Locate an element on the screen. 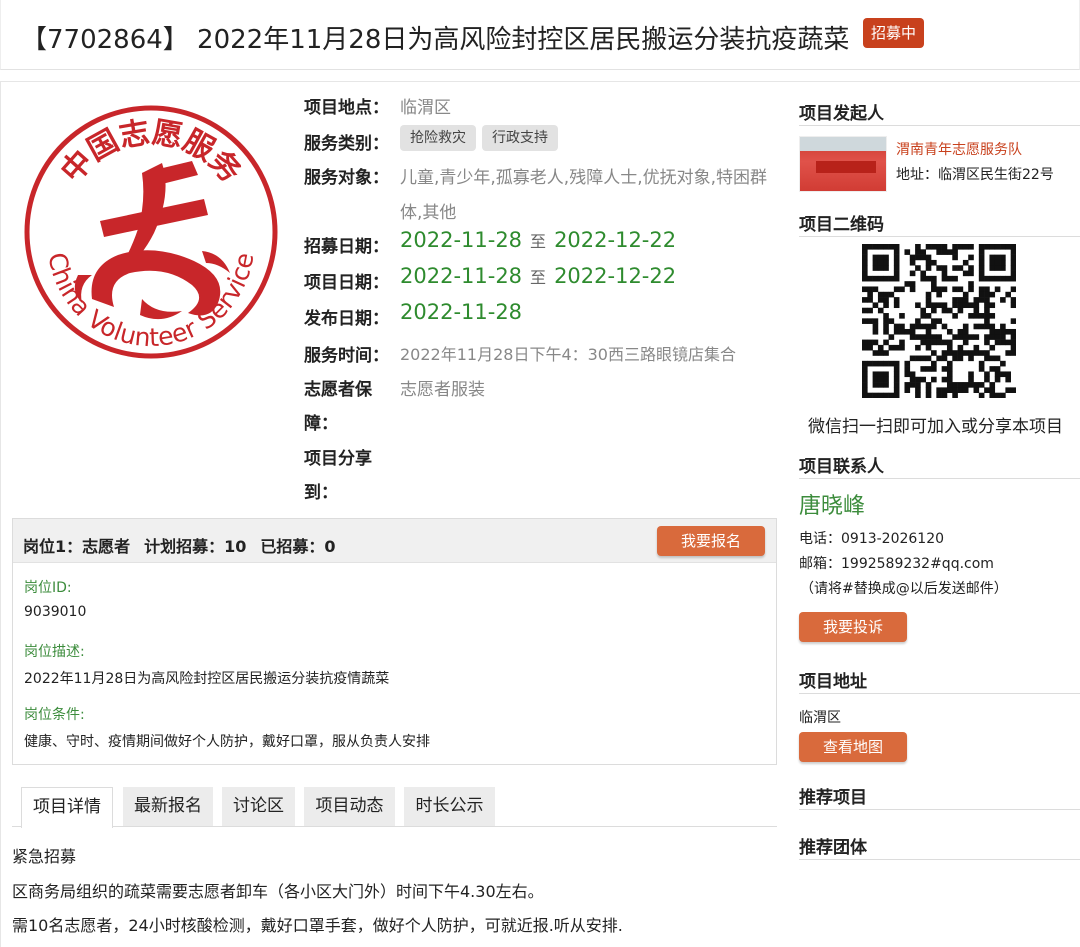  tab-project-detail: 项目详情 is located at coordinates (67, 807).